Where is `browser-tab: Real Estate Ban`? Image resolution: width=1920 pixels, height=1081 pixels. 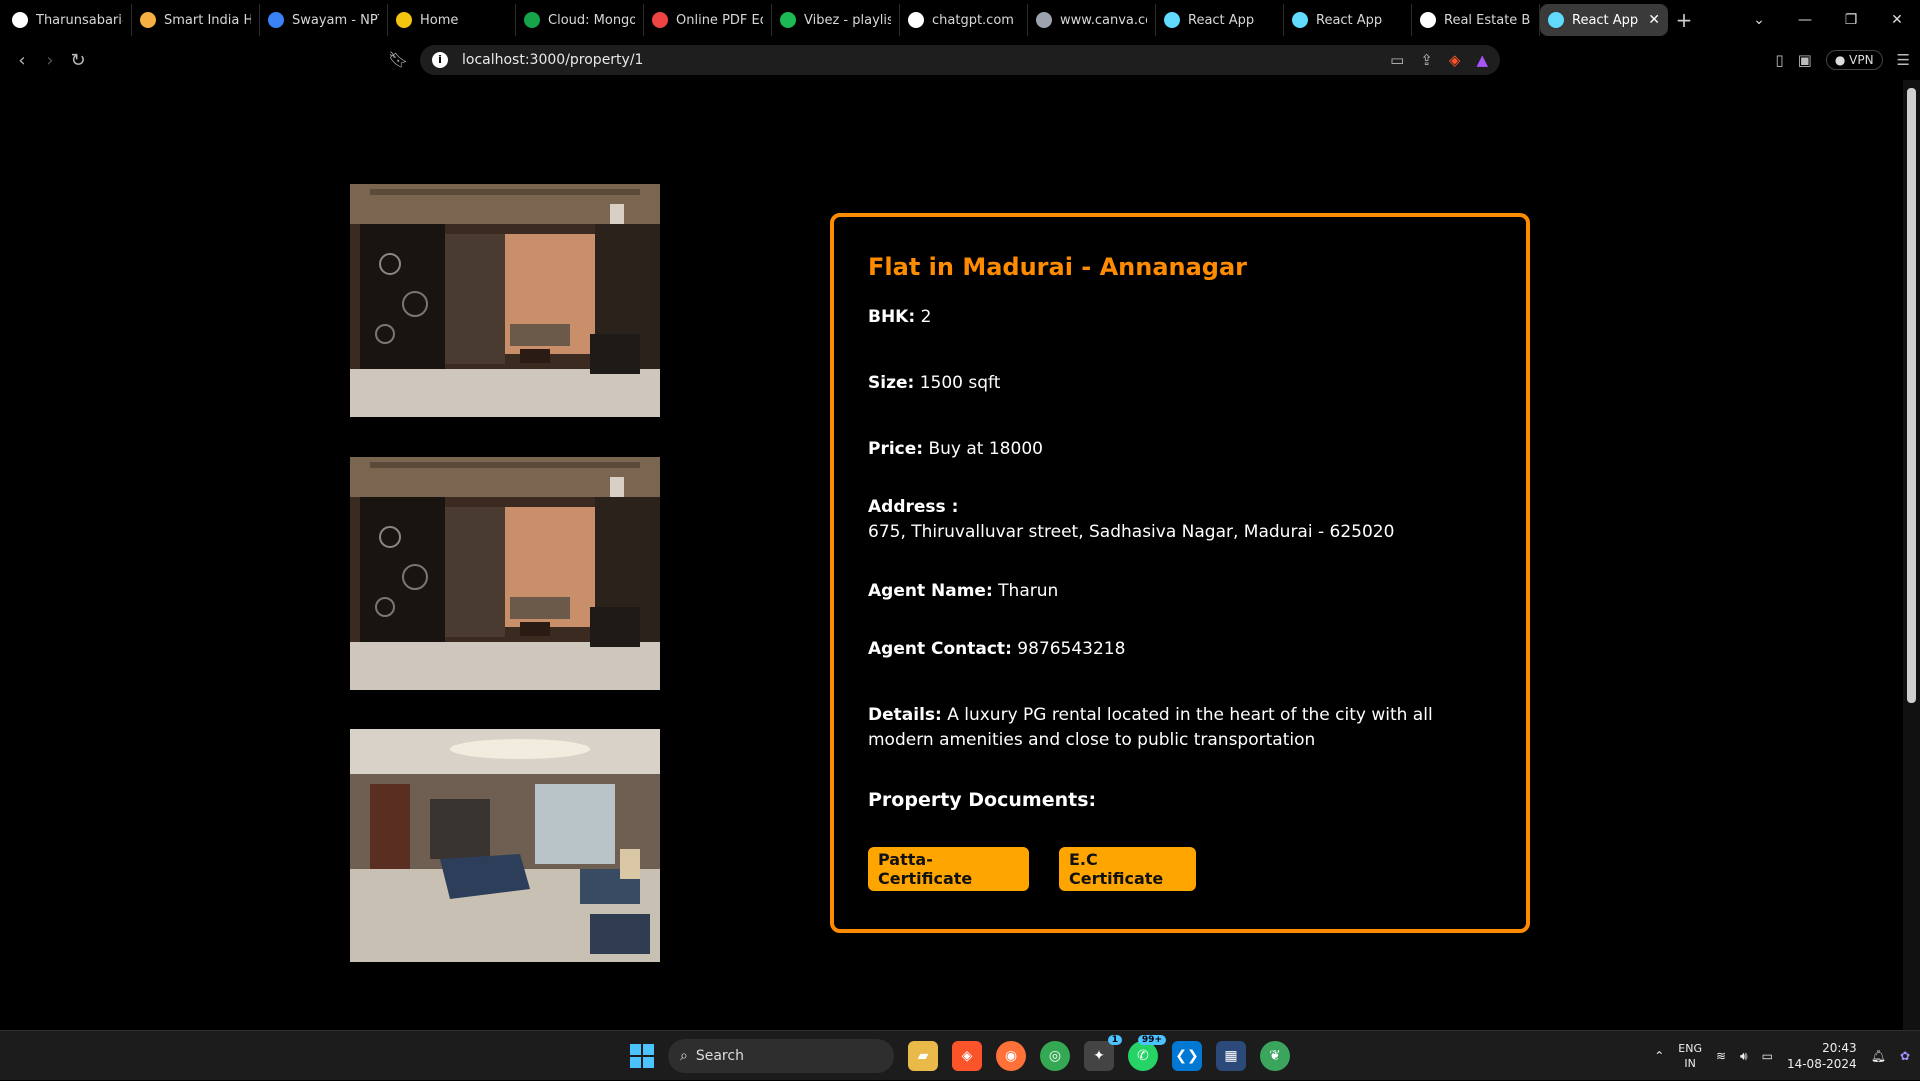 browser-tab: Real Estate Ban is located at coordinates (1476, 20).